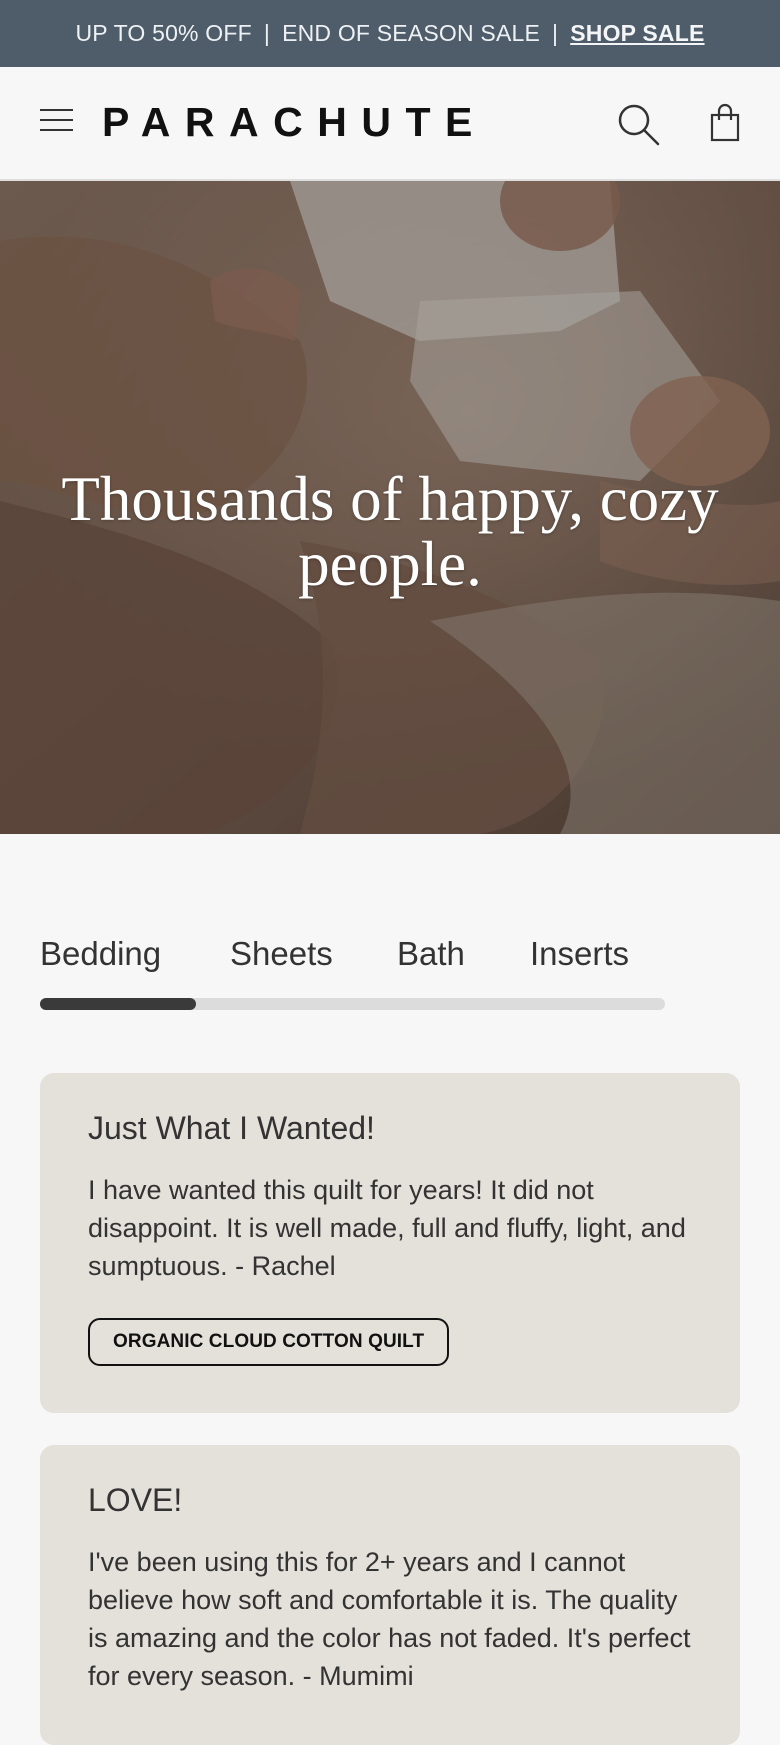  What do you see at coordinates (640, 126) in the screenshot?
I see `search-icon` at bounding box center [640, 126].